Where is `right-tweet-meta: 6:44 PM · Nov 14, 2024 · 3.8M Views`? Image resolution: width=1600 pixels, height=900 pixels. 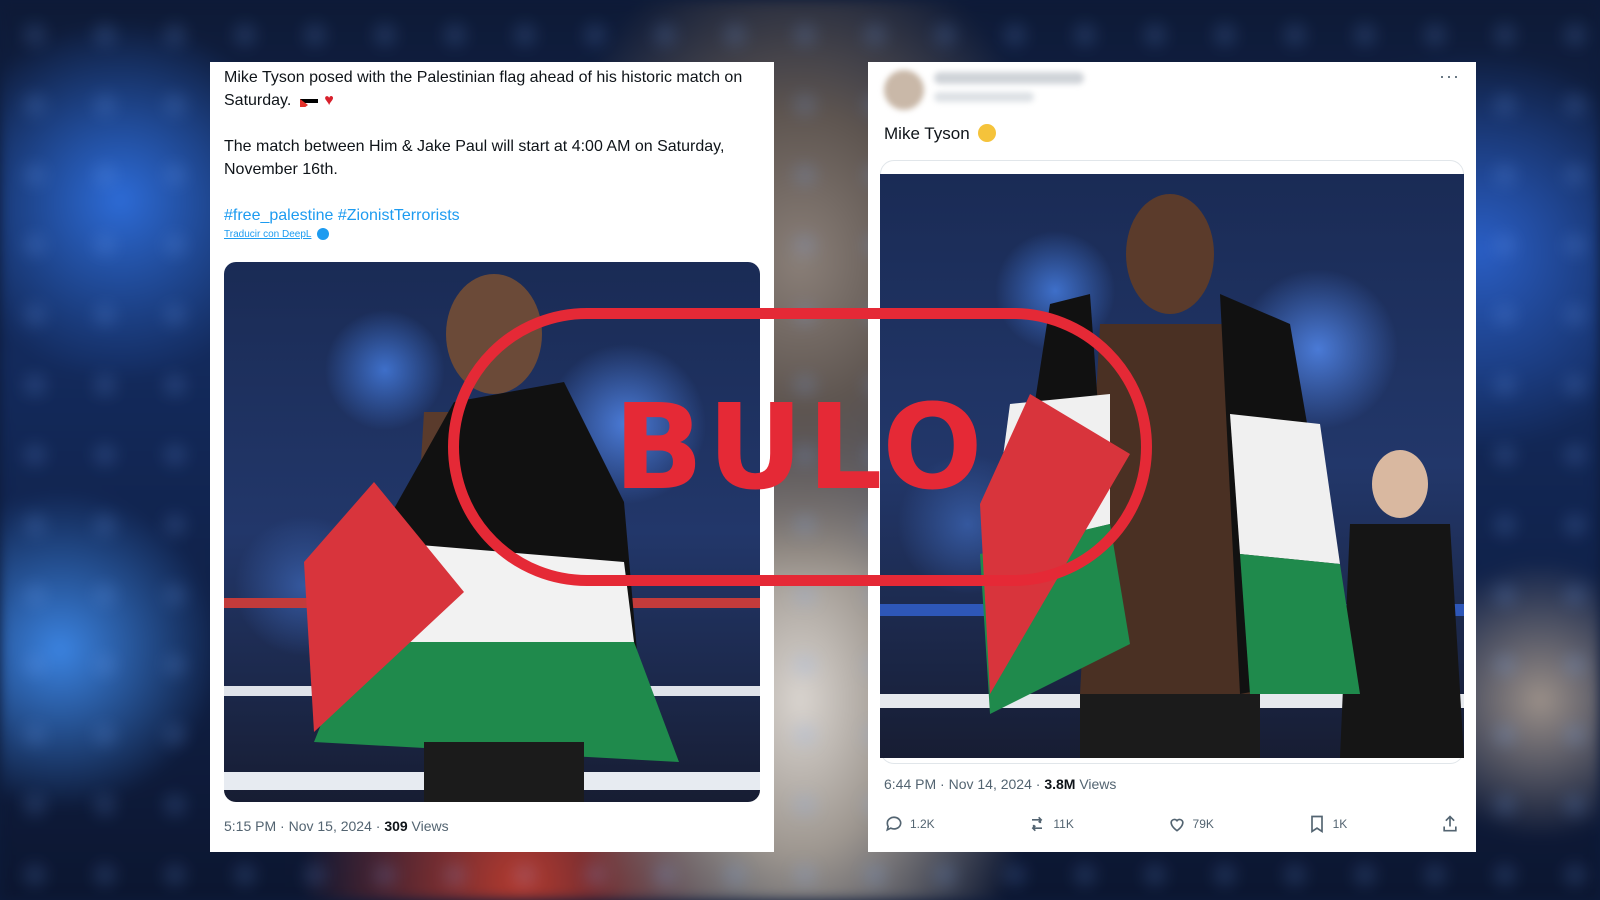
right-tweet-meta: 6:44 PM · Nov 14, 2024 · 3.8M Views is located at coordinates (1000, 784).